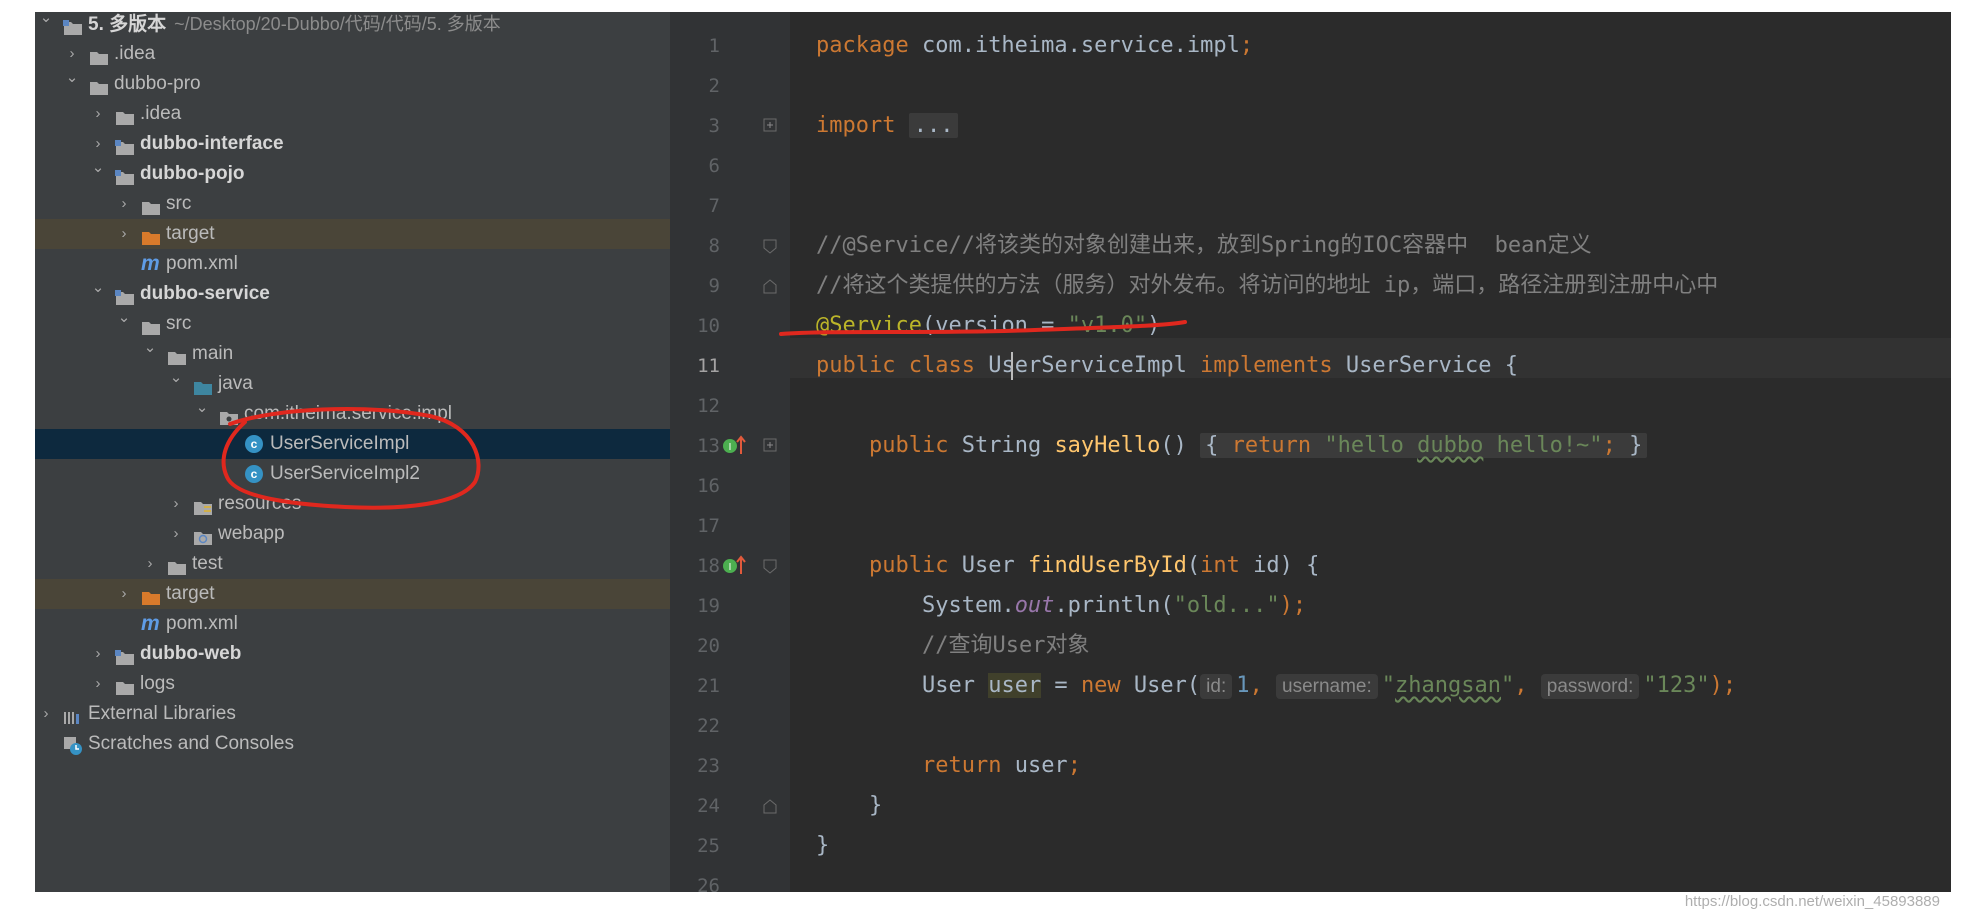 This screenshot has width=1980, height=916. What do you see at coordinates (352, 564) in the screenshot?
I see `tree-item: › test` at bounding box center [352, 564].